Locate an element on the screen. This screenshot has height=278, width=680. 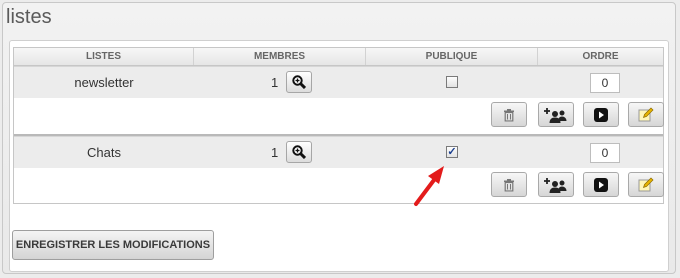
list-name: newsletter is located at coordinates (104, 82).